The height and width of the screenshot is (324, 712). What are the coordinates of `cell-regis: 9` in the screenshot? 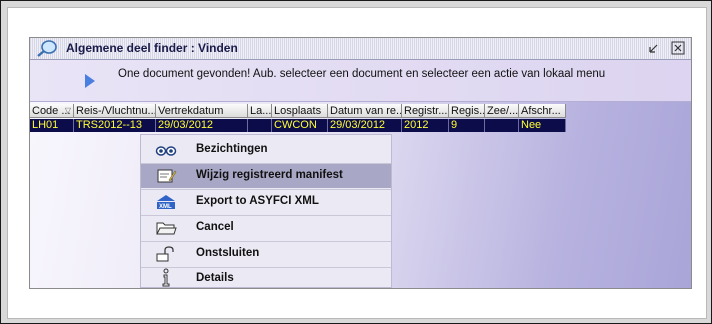 It's located at (467, 125).